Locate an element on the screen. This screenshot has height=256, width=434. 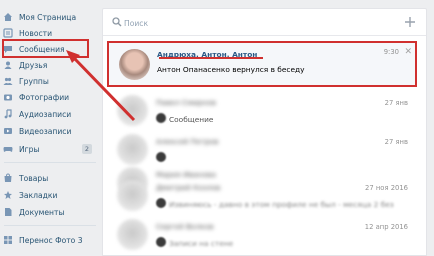
search-bar is located at coordinates (264, 22).